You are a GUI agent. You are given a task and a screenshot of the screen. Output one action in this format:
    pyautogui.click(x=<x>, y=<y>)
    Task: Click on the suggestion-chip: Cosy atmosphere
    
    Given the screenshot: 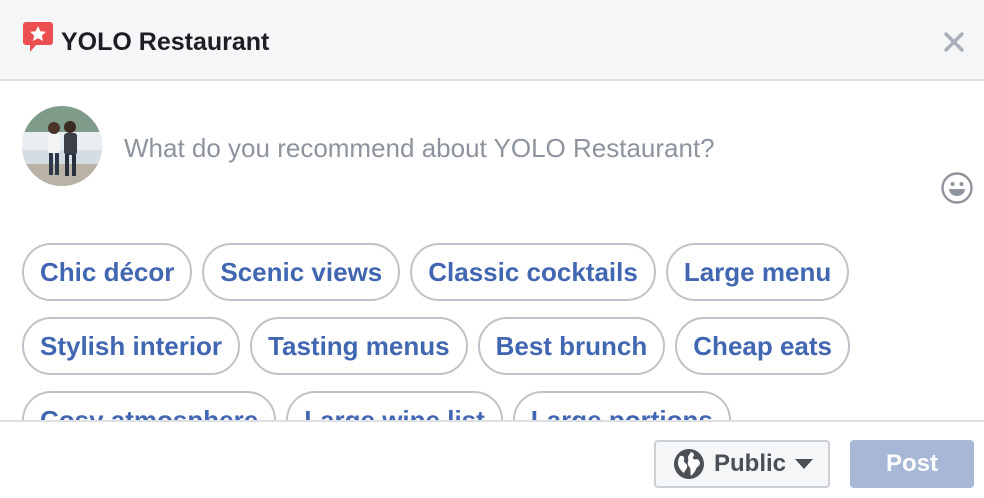 What is the action you would take?
    pyautogui.click(x=149, y=405)
    